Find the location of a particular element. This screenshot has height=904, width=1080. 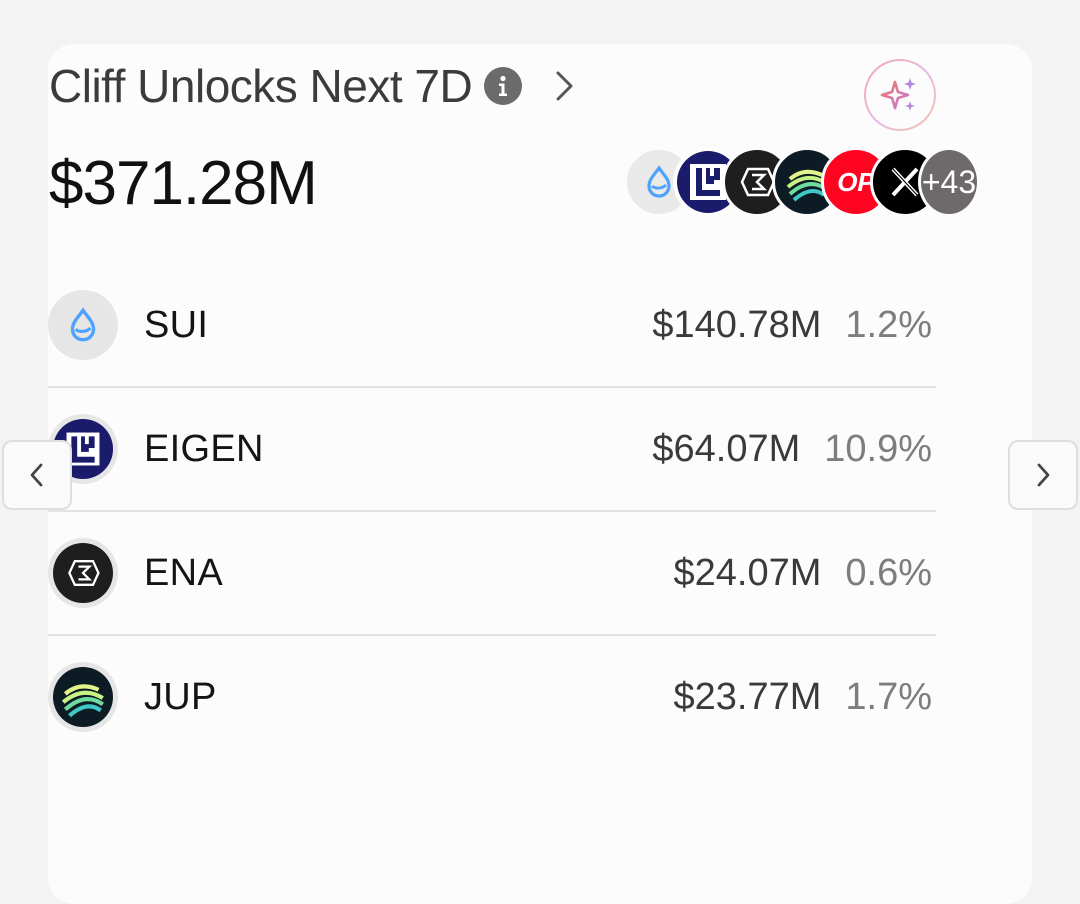

card-header: Cliff Unlocks Next 7D is located at coordinates (312, 86).